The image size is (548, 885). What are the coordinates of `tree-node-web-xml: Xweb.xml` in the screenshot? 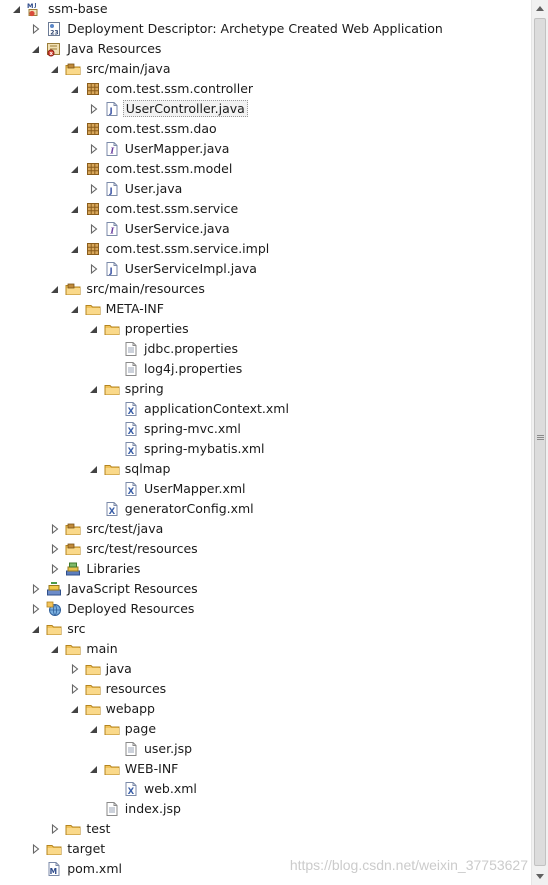 It's located at (265, 789).